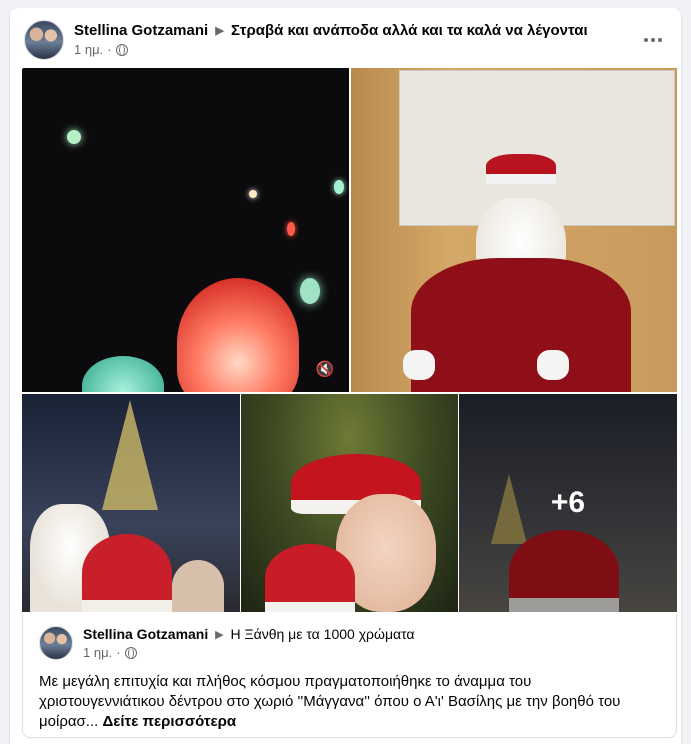 The image size is (691, 744). I want to click on photo-selfie-tree, so click(349, 503).